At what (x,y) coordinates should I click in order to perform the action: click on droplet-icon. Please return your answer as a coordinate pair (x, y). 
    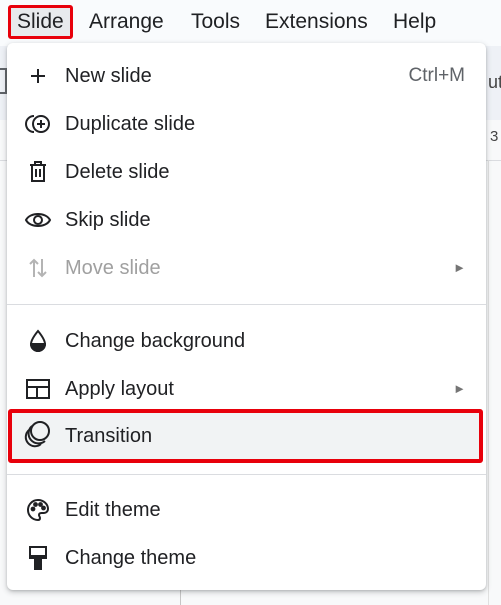
    Looking at the image, I should click on (38, 341).